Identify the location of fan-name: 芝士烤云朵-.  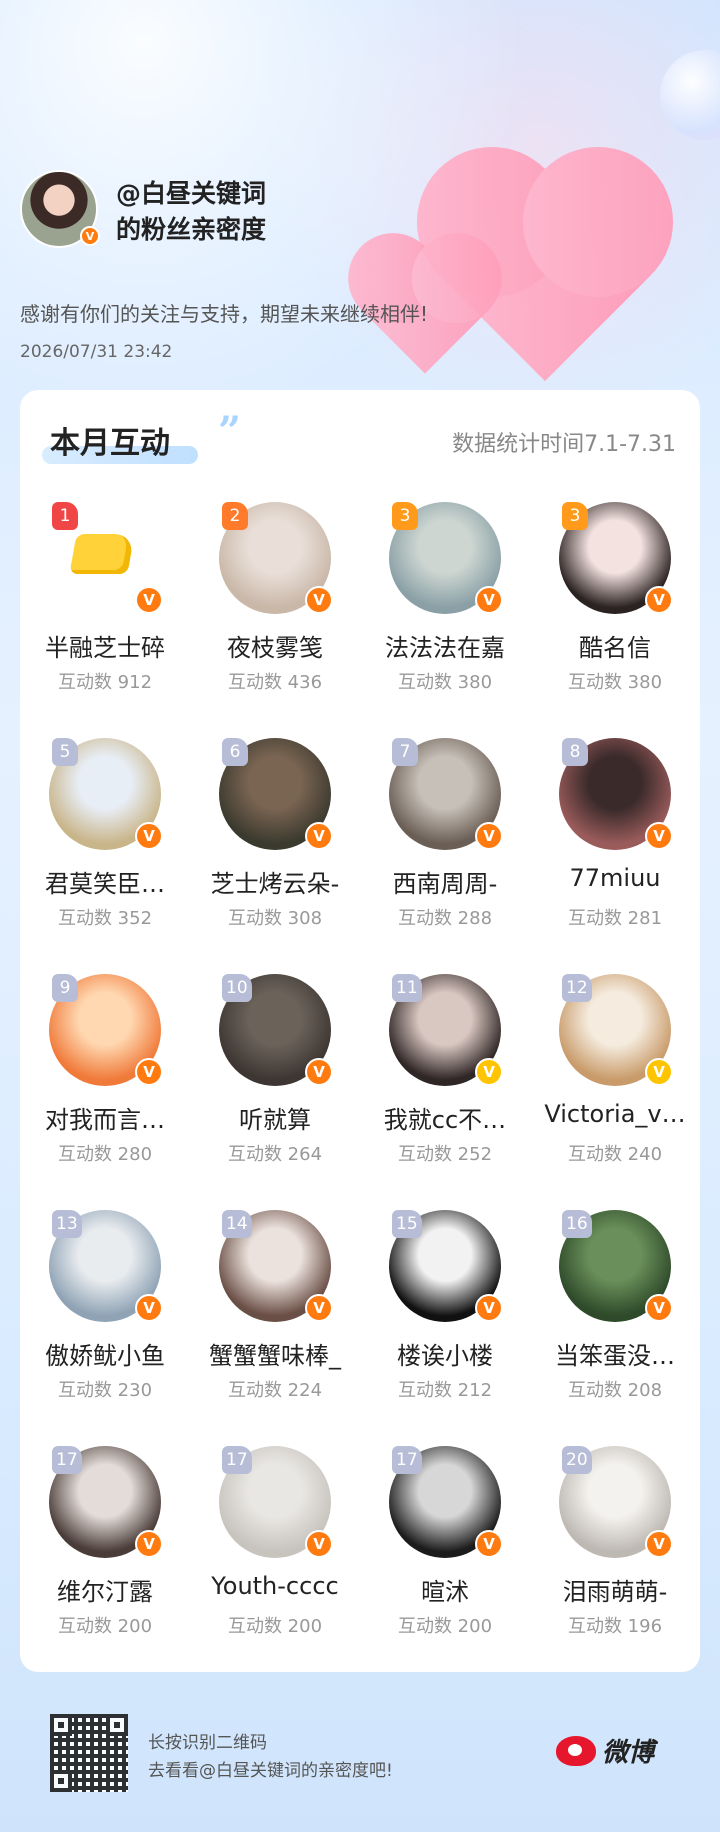
(275, 881).